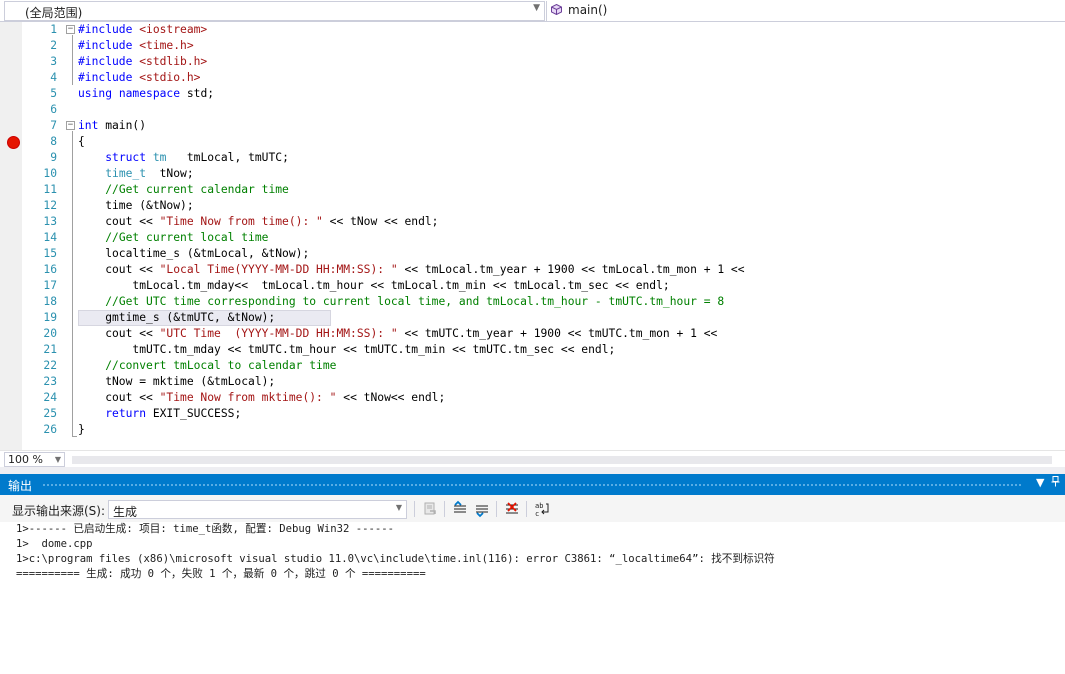 The image size is (1065, 674). I want to click on toggle-word-wrap-icon: ab c, so click(542, 509).